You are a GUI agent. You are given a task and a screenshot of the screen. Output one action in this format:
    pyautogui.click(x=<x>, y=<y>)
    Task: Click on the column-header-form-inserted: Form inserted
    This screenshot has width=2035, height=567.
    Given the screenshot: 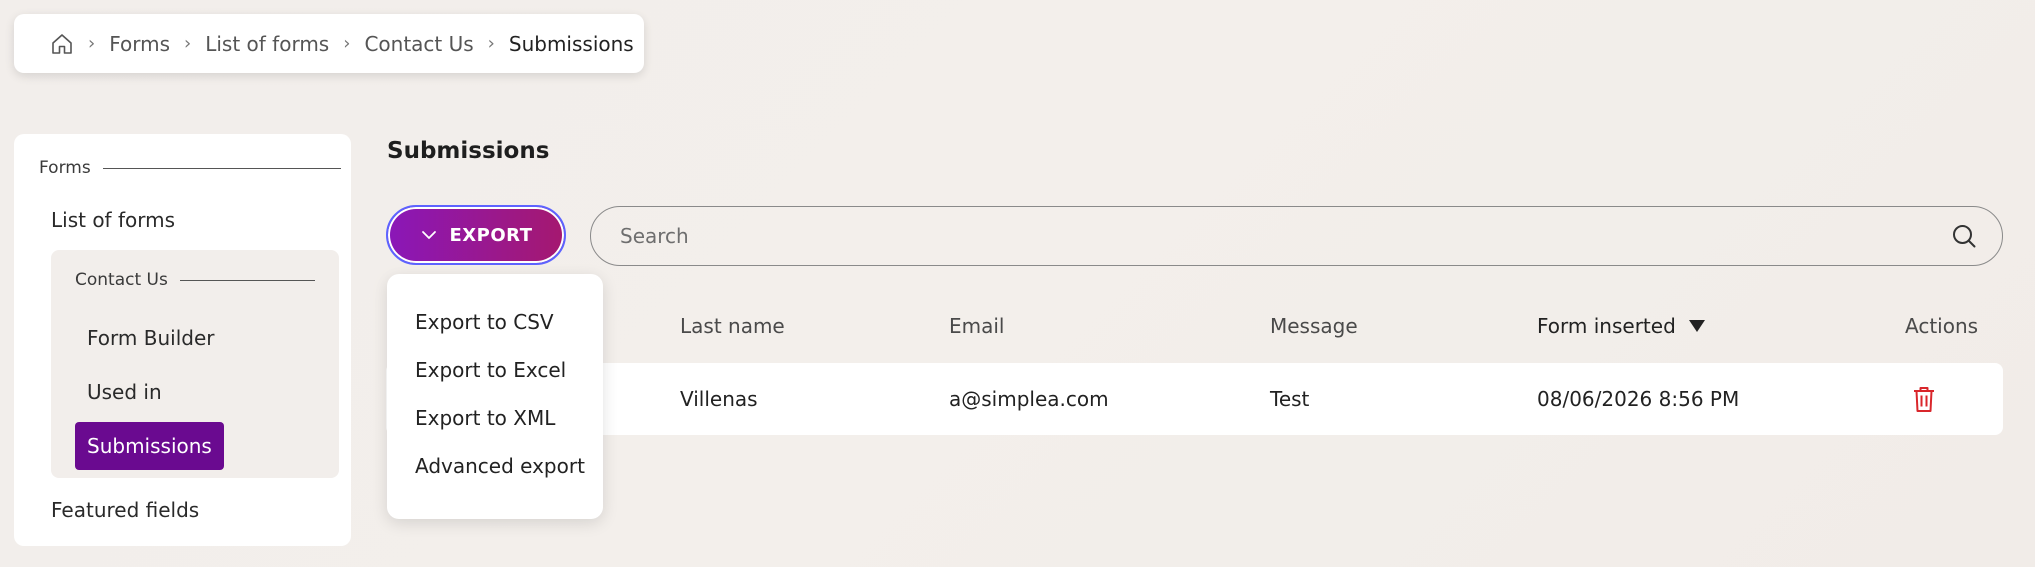 What is the action you would take?
    pyautogui.click(x=1621, y=326)
    